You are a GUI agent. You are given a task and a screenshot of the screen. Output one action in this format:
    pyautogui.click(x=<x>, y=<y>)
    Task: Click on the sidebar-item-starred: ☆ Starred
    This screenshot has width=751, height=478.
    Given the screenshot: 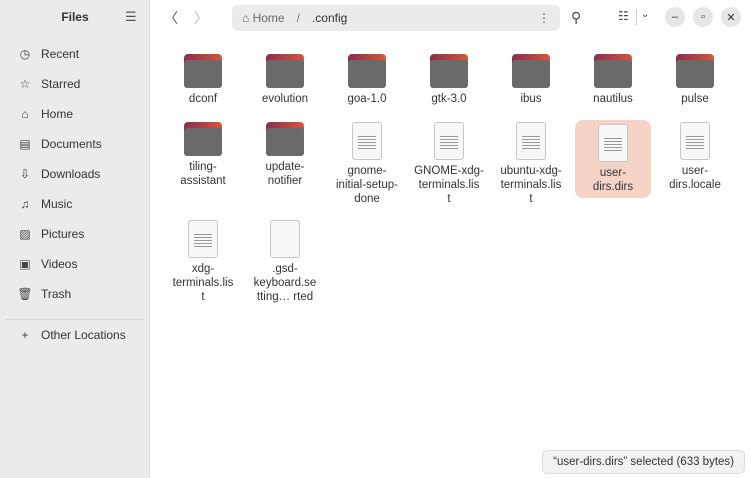 What is the action you would take?
    pyautogui.click(x=75, y=84)
    